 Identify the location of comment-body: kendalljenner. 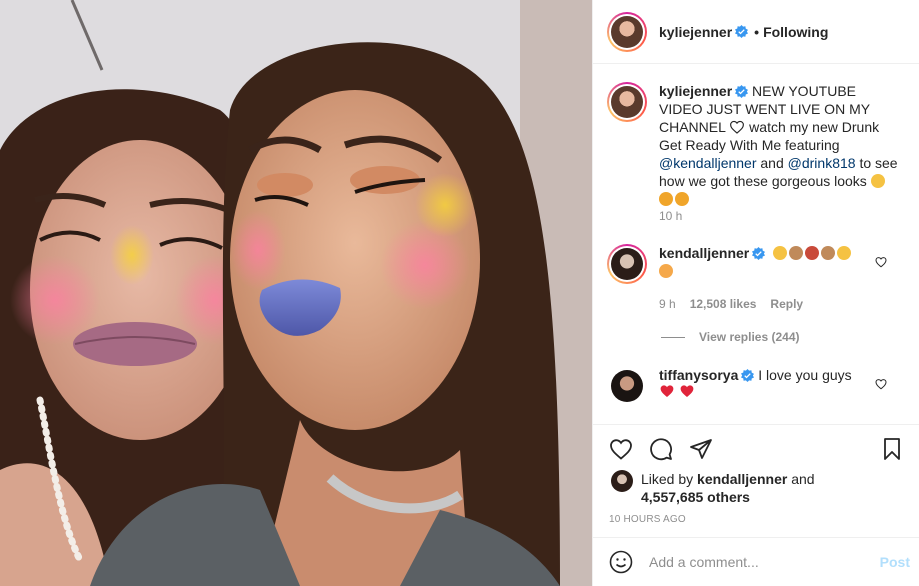
(770, 264).